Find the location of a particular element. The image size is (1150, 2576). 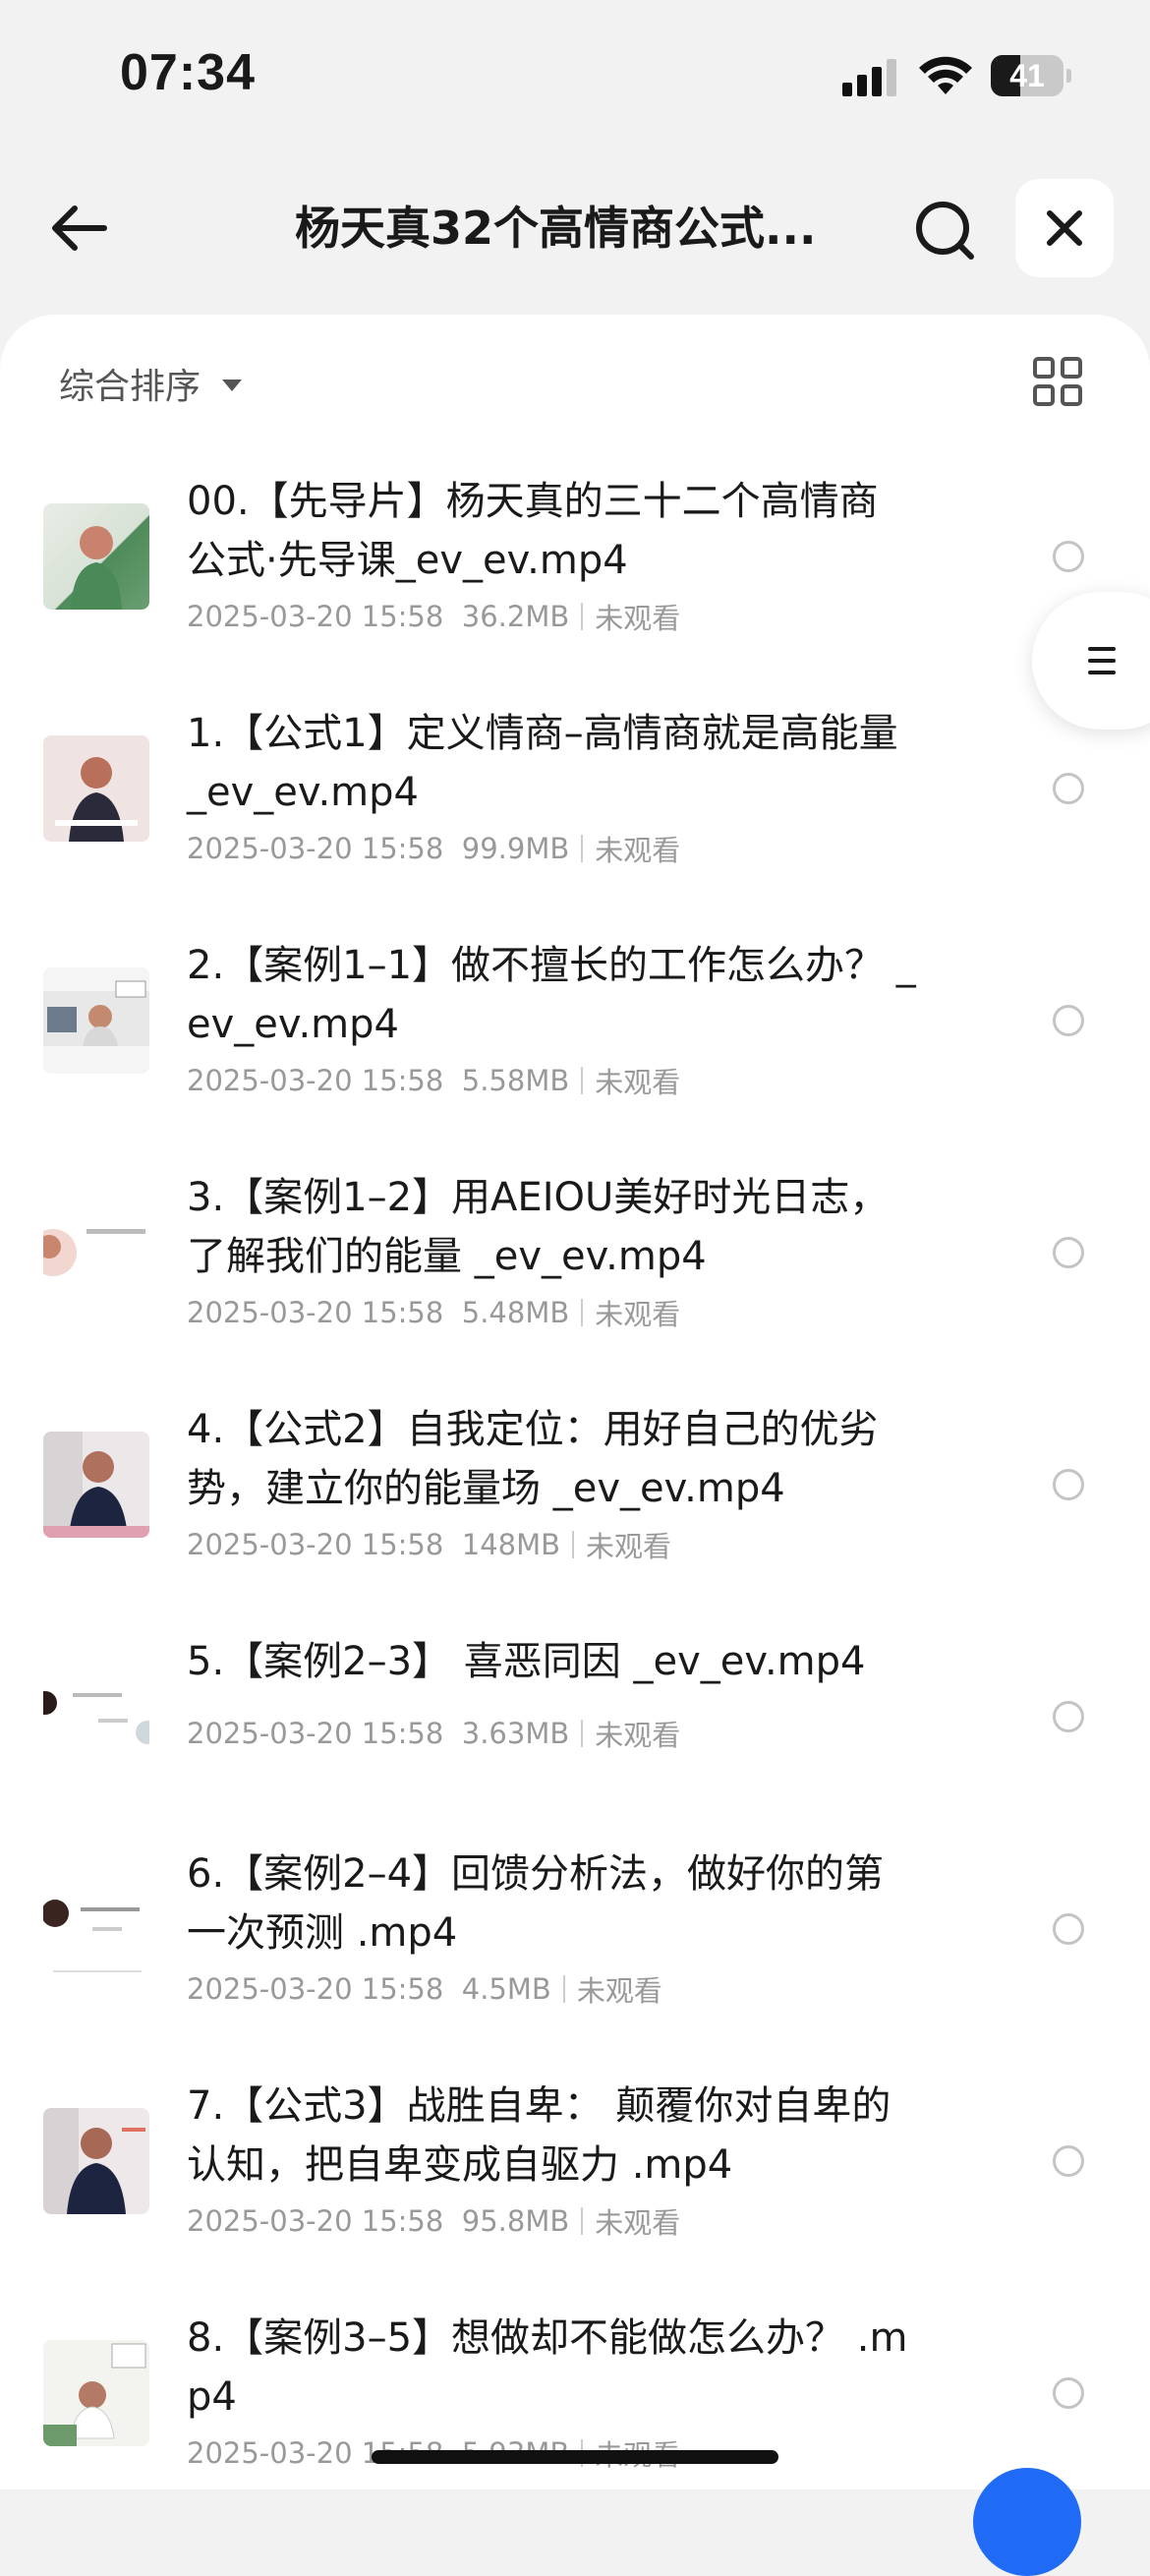

close-icon is located at coordinates (1064, 228).